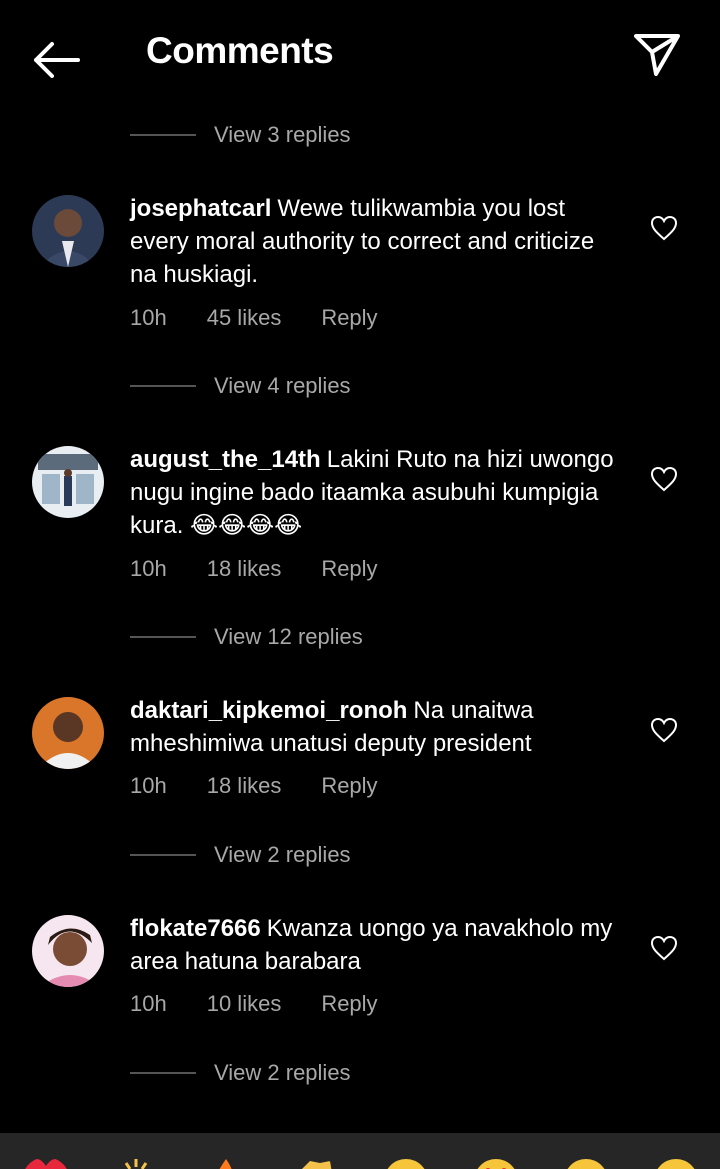  I want to click on view-replies-button: View 3 replies, so click(240, 135).